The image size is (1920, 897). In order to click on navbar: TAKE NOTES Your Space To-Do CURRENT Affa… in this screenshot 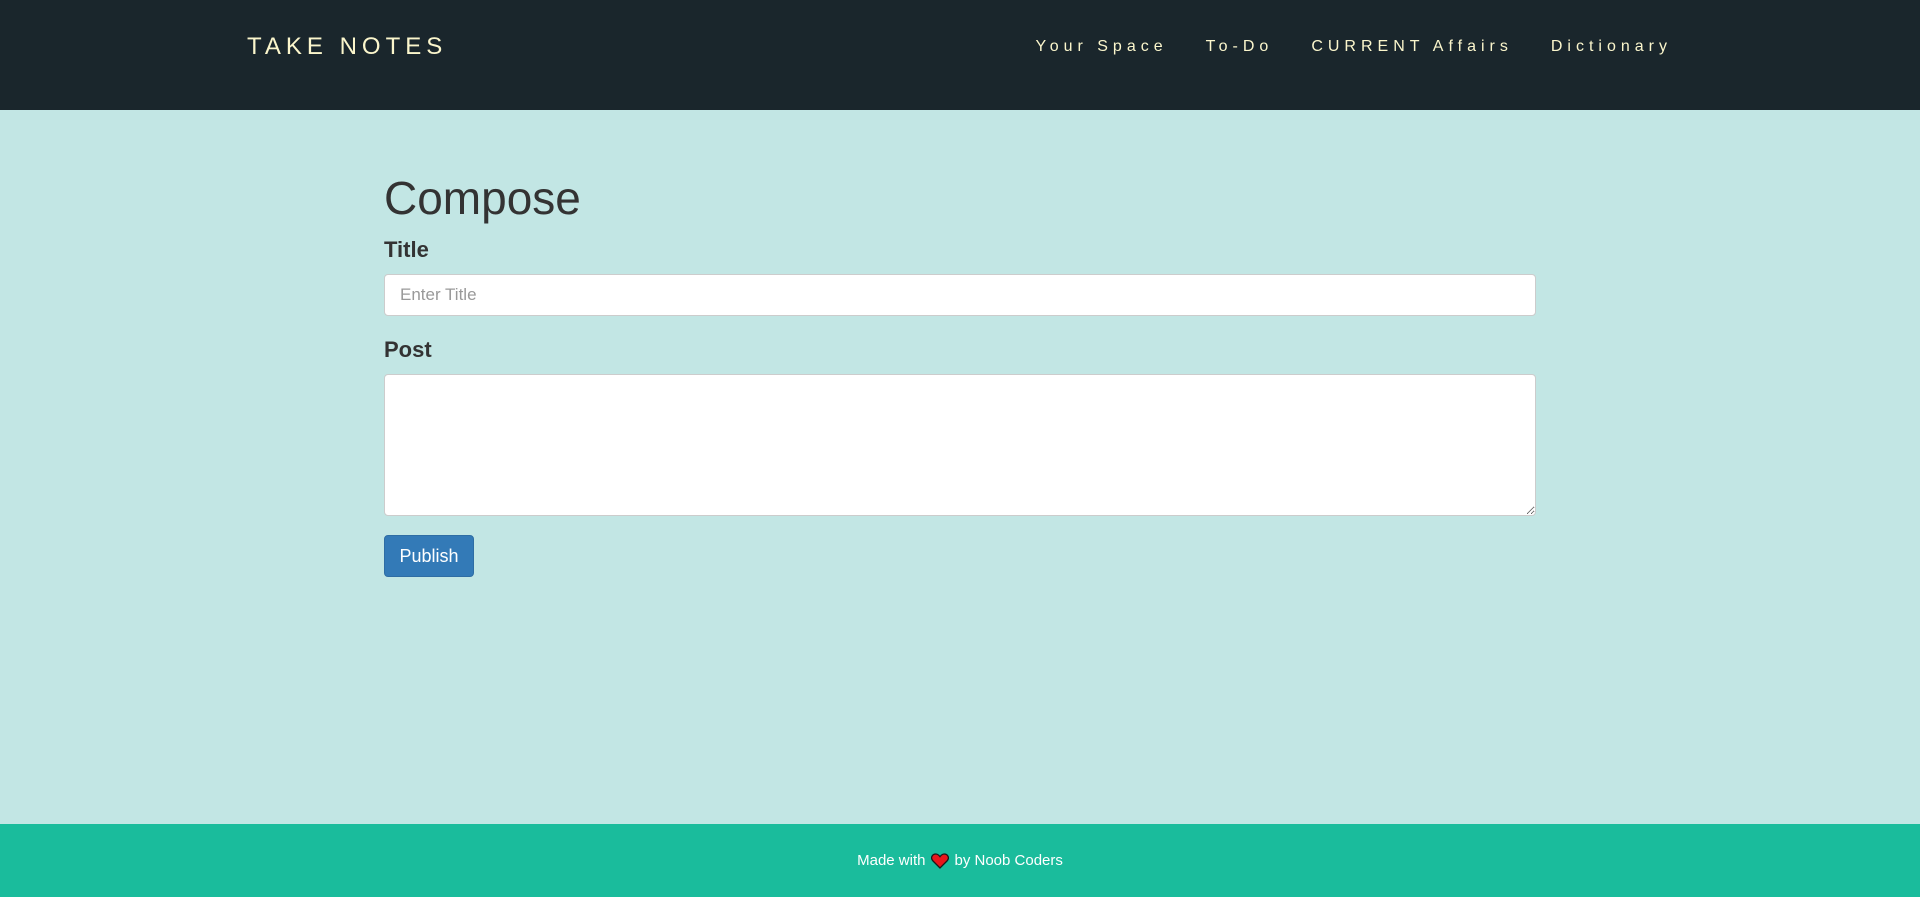, I will do `click(960, 55)`.